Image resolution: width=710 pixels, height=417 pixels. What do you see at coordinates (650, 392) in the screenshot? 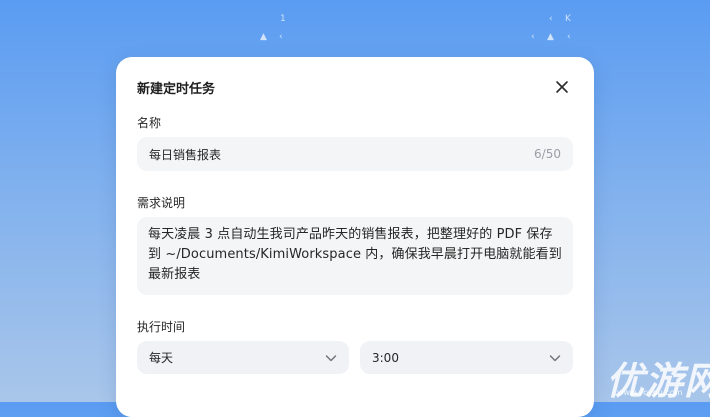
I see `watermark-url: www.yoyou.com` at bounding box center [650, 392].